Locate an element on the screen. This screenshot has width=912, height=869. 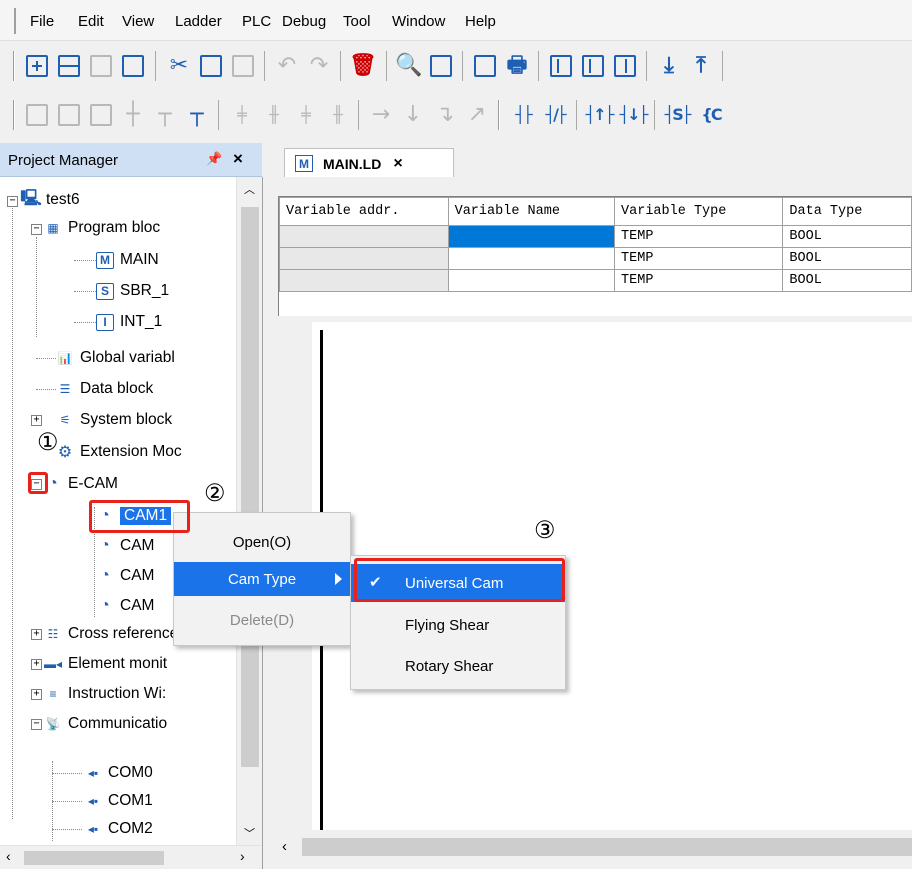
find-icon: 🔍 is located at coordinates (409, 66).